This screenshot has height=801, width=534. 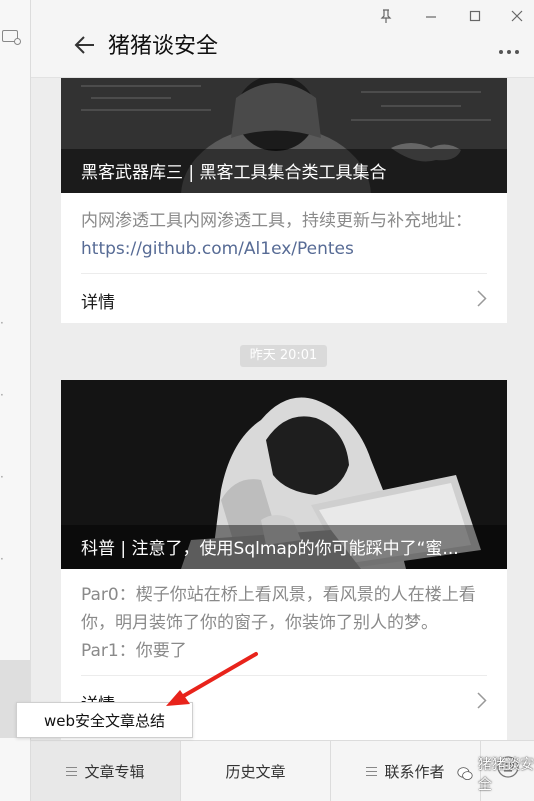 I want to click on watermark: 猪猪谈安全, so click(x=495, y=775).